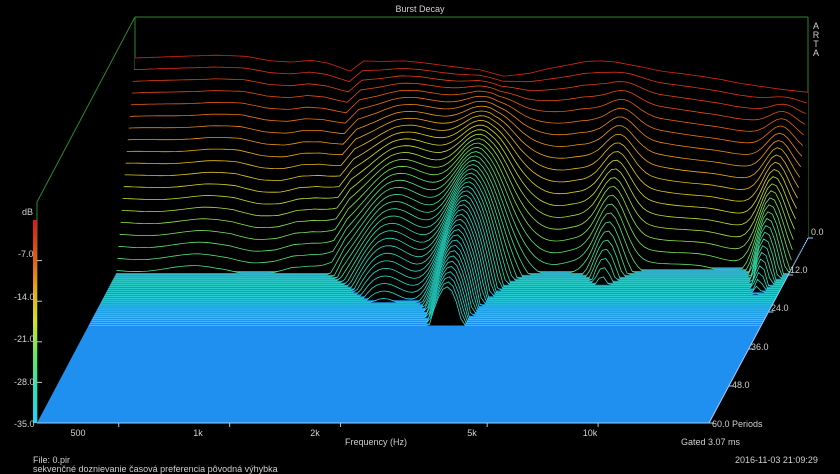 This screenshot has width=840, height=474. What do you see at coordinates (420, 9) in the screenshot?
I see `chart-title: Burst Decay` at bounding box center [420, 9].